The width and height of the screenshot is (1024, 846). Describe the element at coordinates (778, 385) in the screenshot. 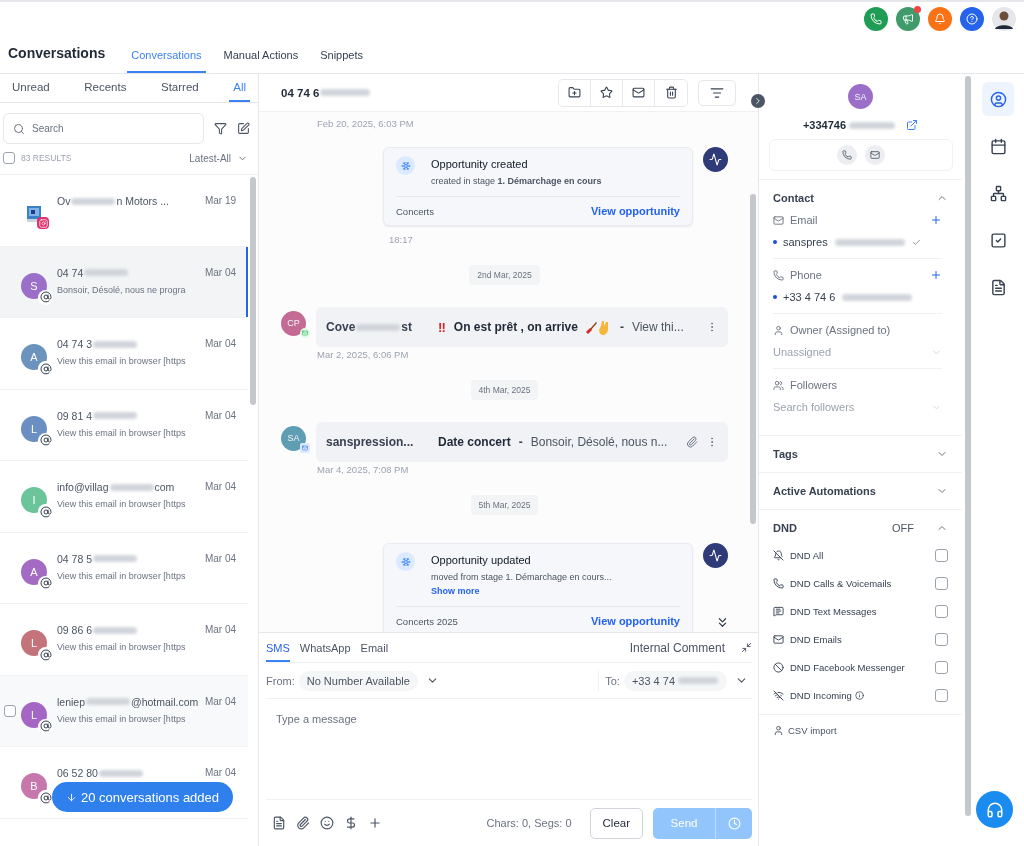

I see `users-icon` at that location.